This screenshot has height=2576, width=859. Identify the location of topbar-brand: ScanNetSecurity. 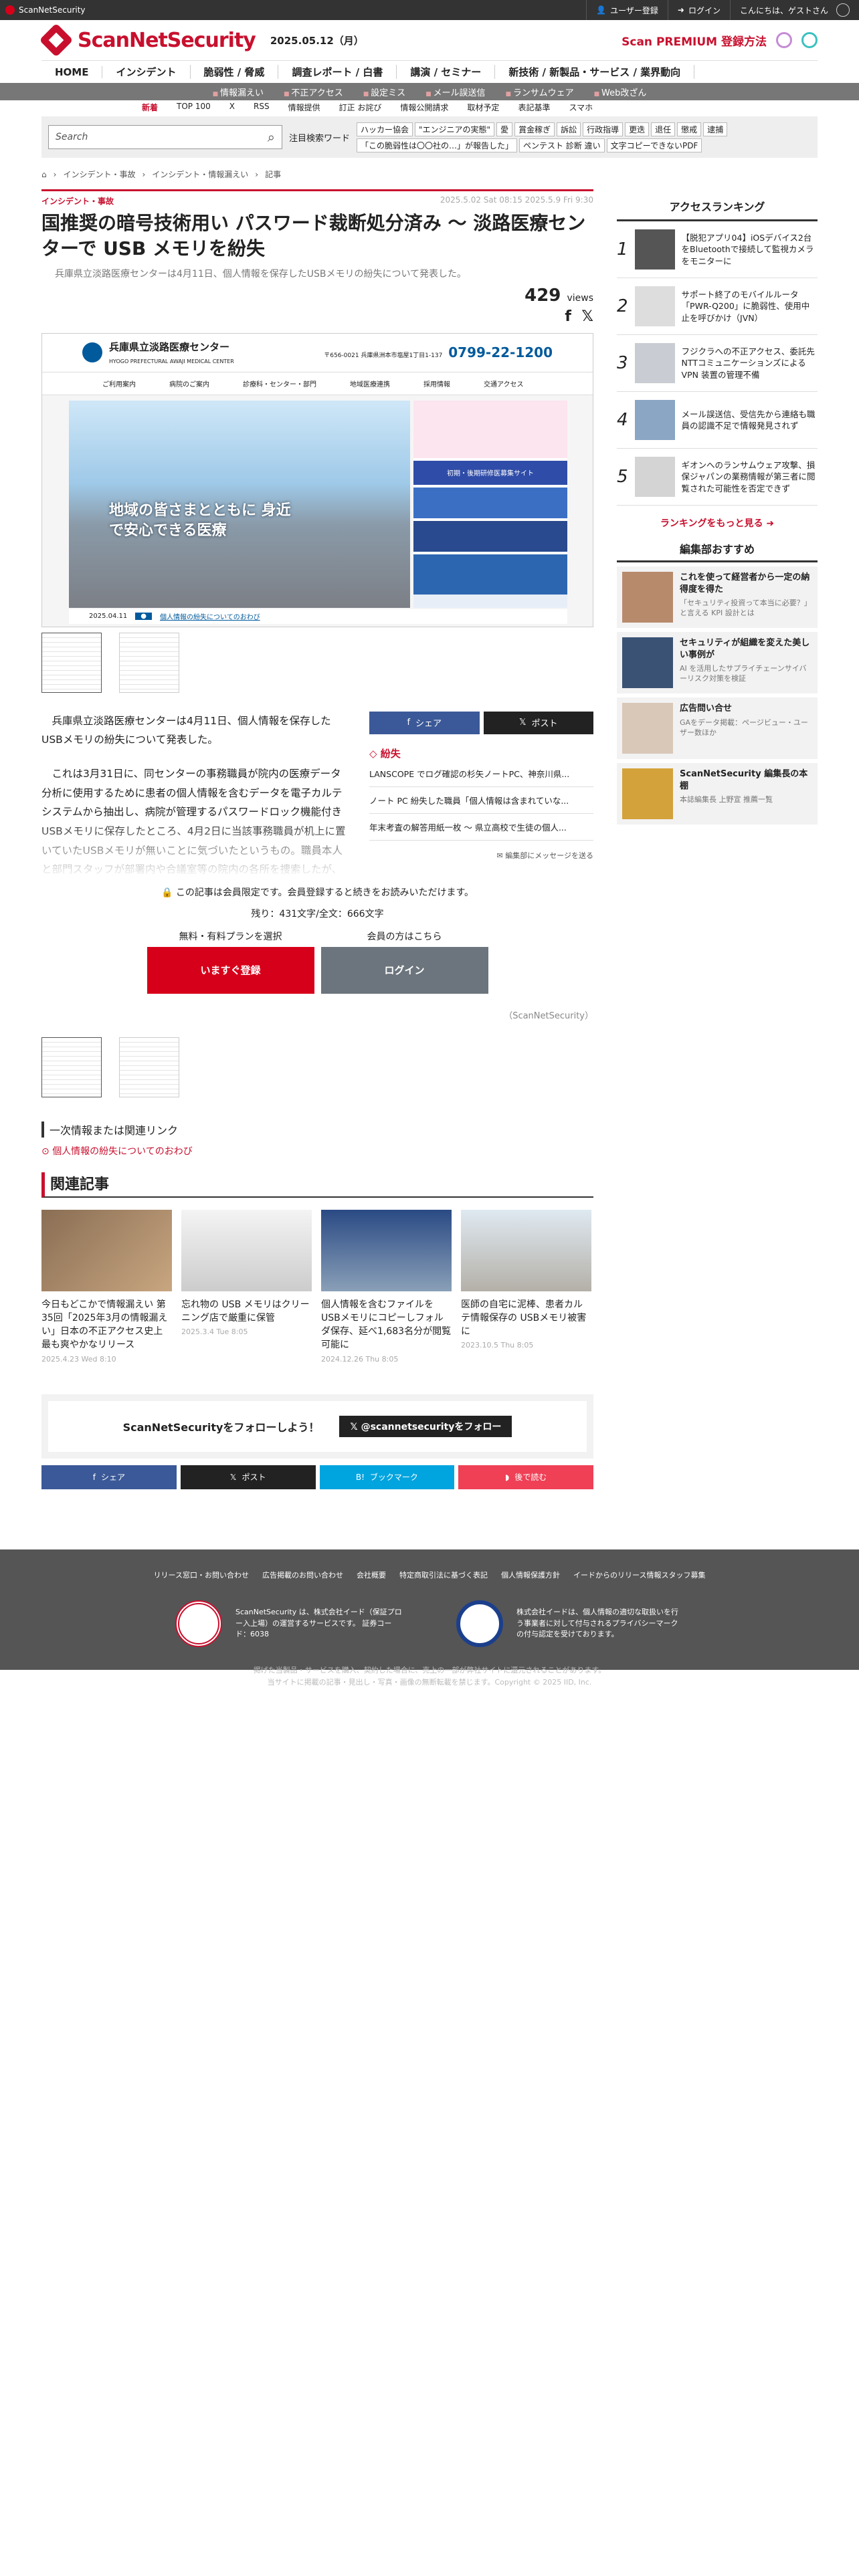
(43, 10).